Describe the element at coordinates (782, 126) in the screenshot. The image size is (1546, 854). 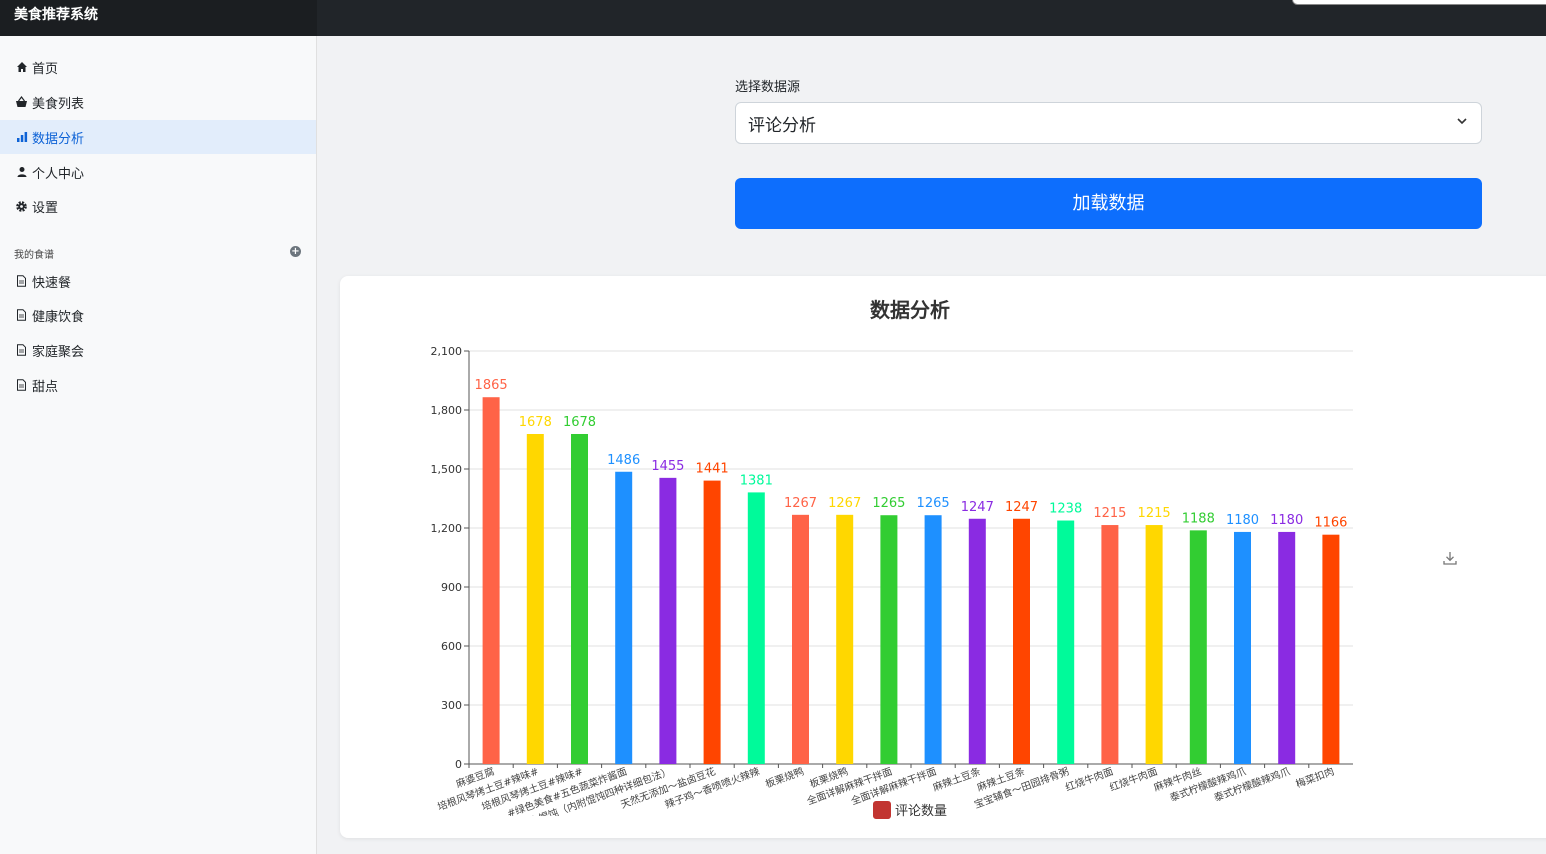
I see `data-source-value: 评论分析` at that location.